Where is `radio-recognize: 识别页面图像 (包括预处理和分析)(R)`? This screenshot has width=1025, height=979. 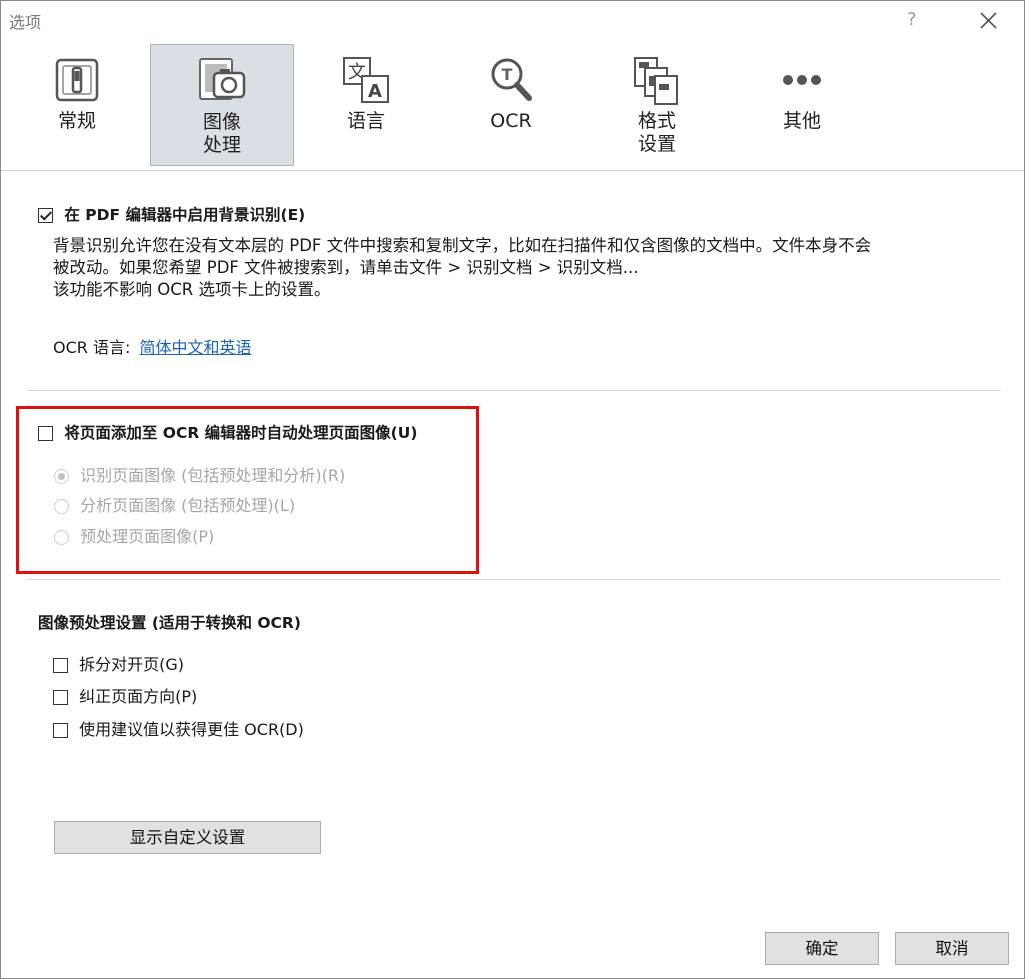 radio-recognize: 识别页面图像 (包括预处理和分析)(R) is located at coordinates (199, 476).